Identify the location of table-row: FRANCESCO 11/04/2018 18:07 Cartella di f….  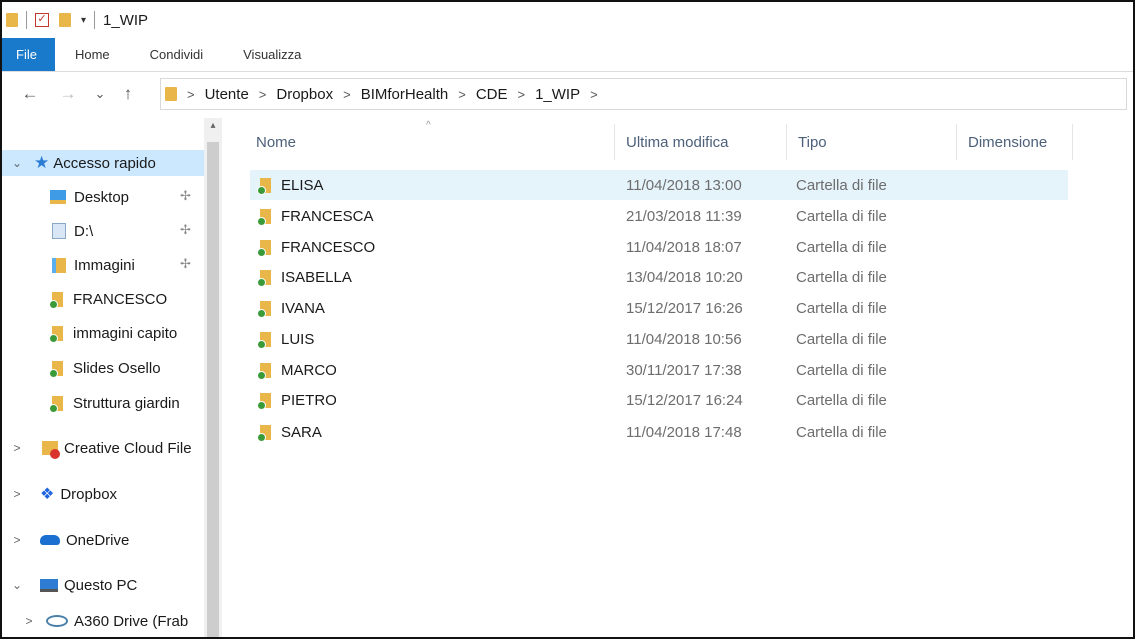
(659, 247).